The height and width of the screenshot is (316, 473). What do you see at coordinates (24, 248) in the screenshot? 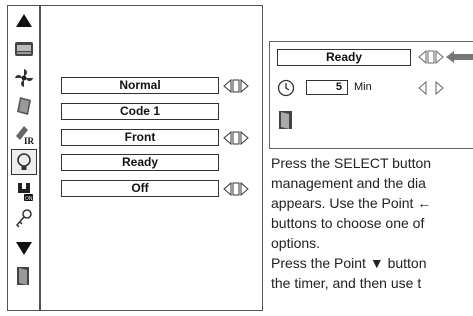
I see `arrow-down-icon` at bounding box center [24, 248].